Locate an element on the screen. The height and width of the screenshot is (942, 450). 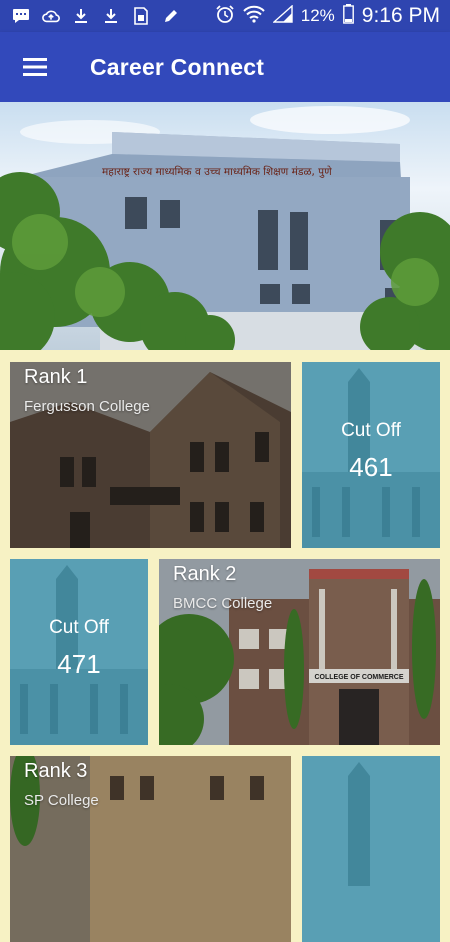
wifi-icon is located at coordinates (254, 16).